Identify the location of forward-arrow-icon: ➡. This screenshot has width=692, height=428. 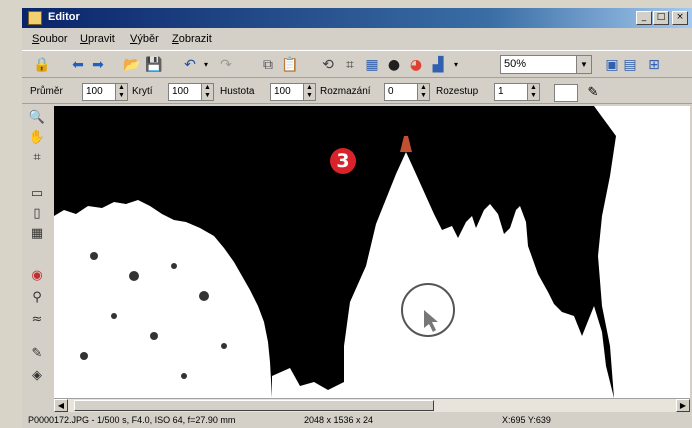
(98, 65).